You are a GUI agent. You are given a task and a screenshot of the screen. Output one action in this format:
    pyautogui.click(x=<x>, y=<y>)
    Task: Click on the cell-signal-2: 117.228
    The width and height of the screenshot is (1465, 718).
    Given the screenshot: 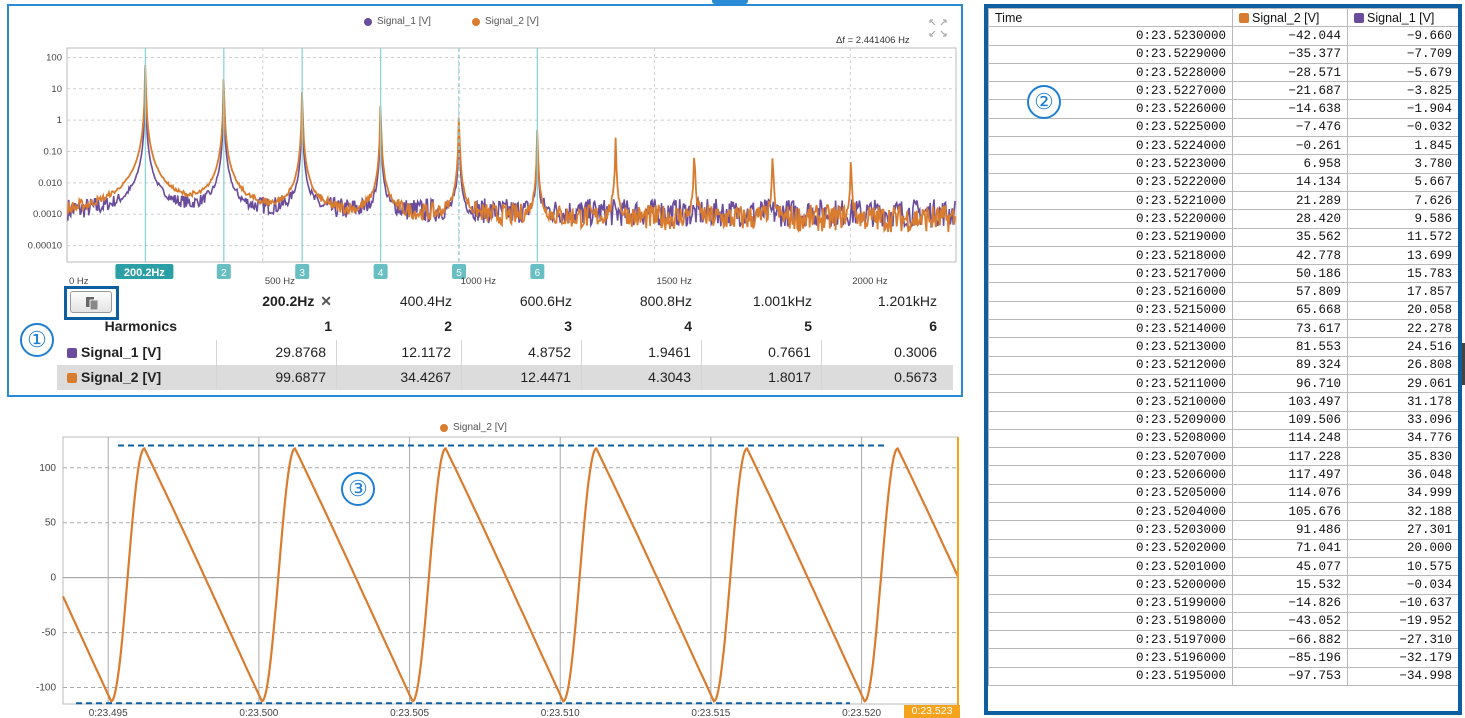 What is the action you would take?
    pyautogui.click(x=1290, y=457)
    